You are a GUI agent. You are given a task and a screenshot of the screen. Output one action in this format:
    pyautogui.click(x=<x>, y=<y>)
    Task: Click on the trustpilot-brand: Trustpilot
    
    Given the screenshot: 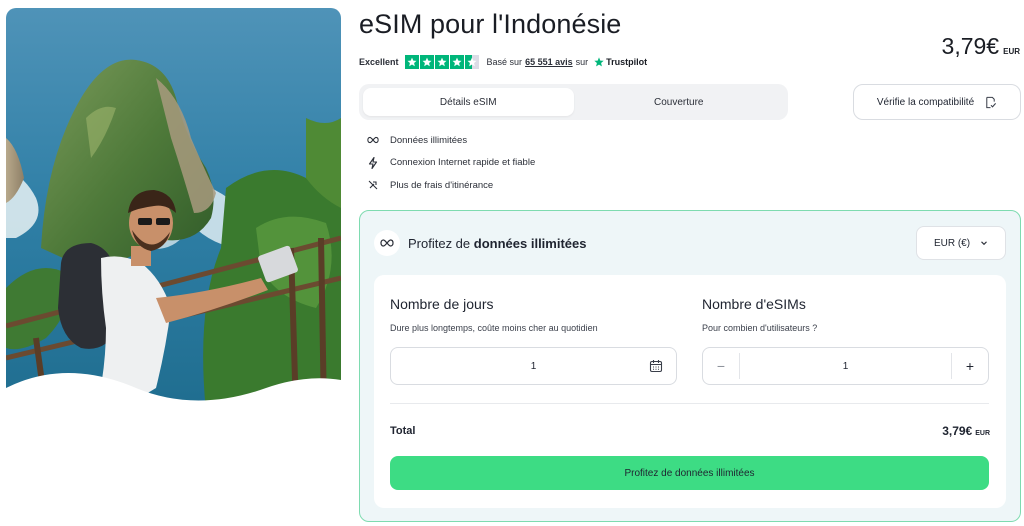 What is the action you would take?
    pyautogui.click(x=627, y=62)
    